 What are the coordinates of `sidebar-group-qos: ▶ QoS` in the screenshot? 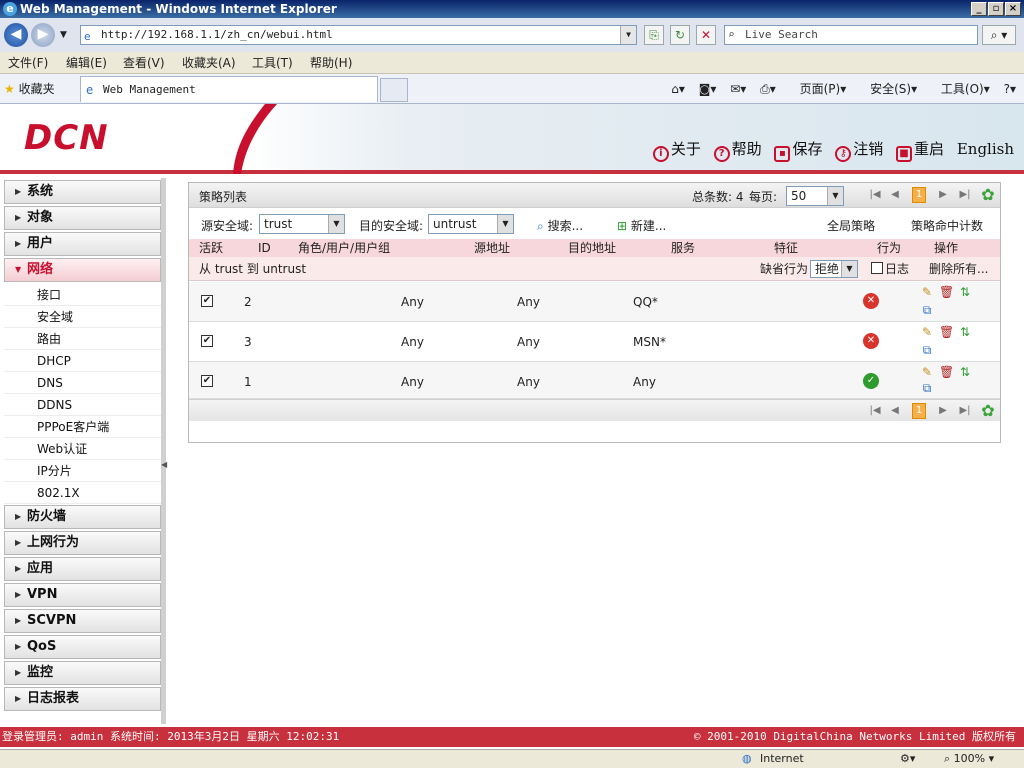 It's located at (82, 647).